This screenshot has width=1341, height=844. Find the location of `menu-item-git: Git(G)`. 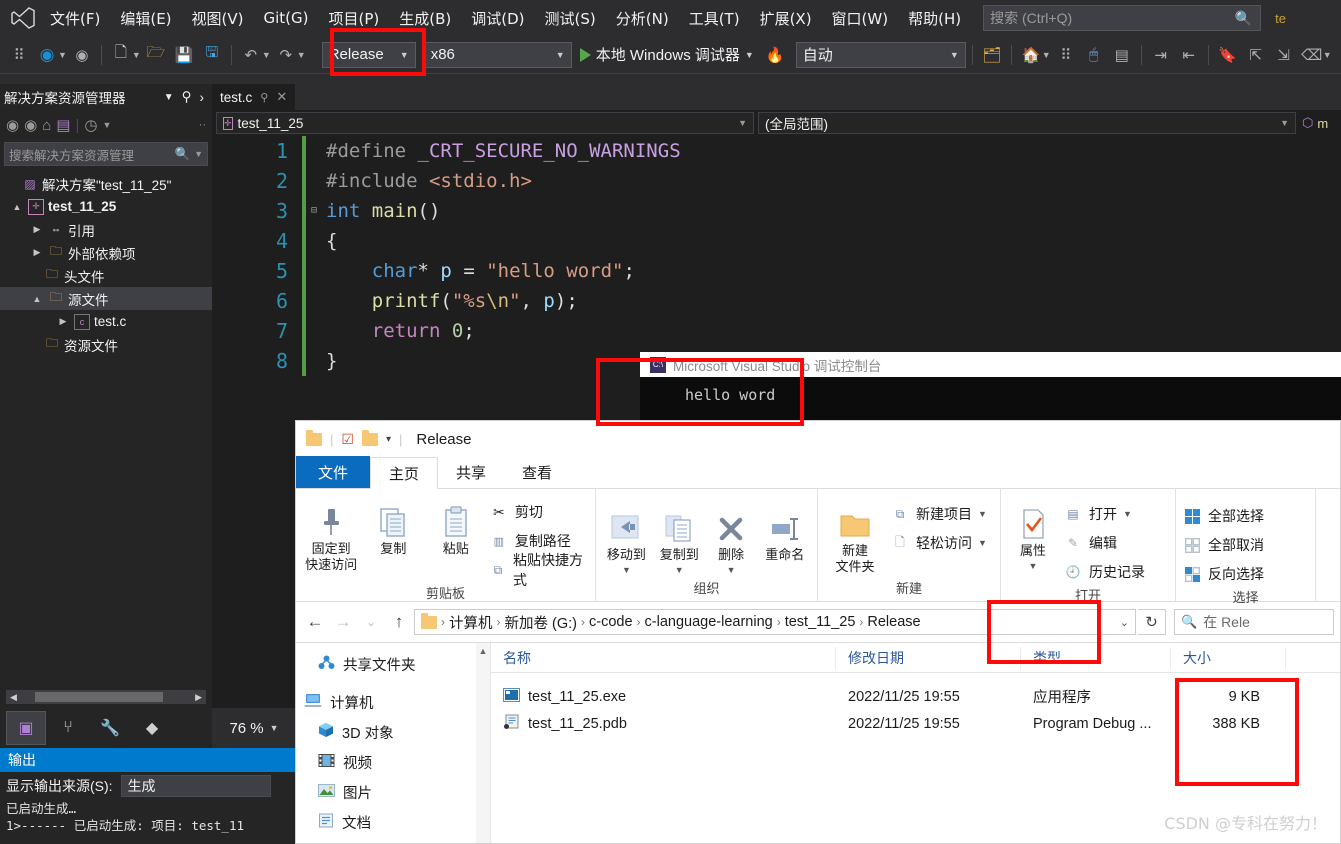

menu-item-git: Git(G) is located at coordinates (286, 18).